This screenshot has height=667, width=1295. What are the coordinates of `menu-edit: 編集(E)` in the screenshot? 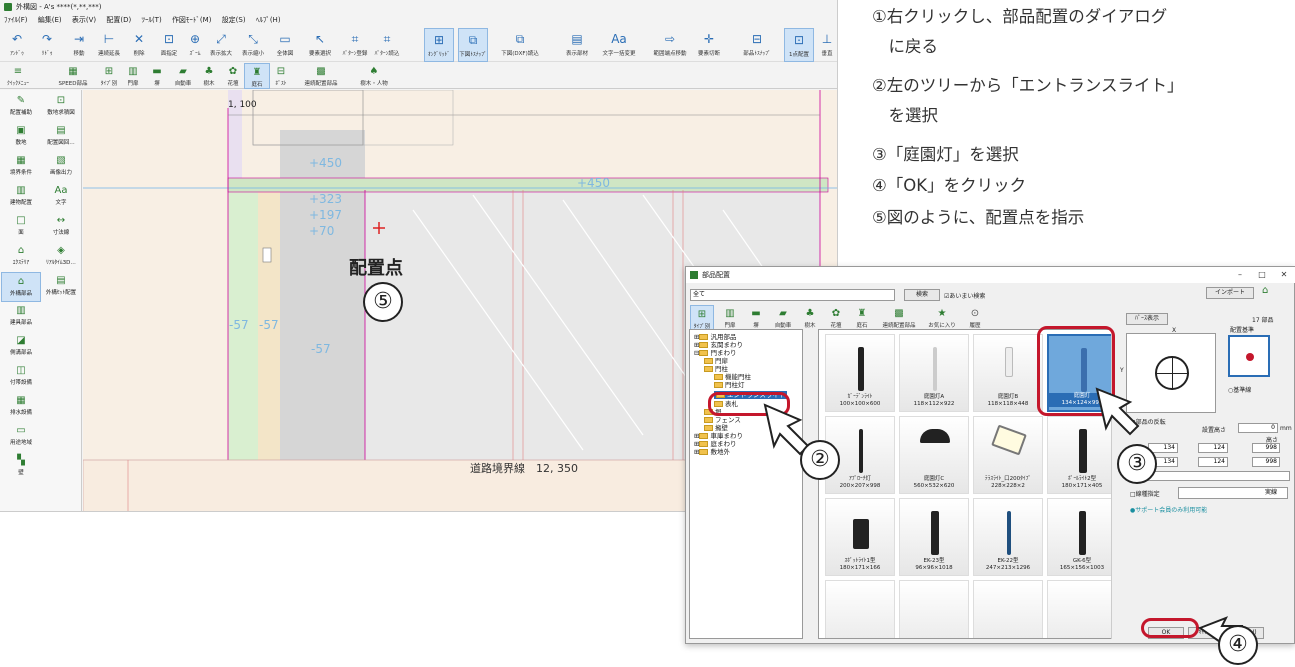 It's located at (50, 20).